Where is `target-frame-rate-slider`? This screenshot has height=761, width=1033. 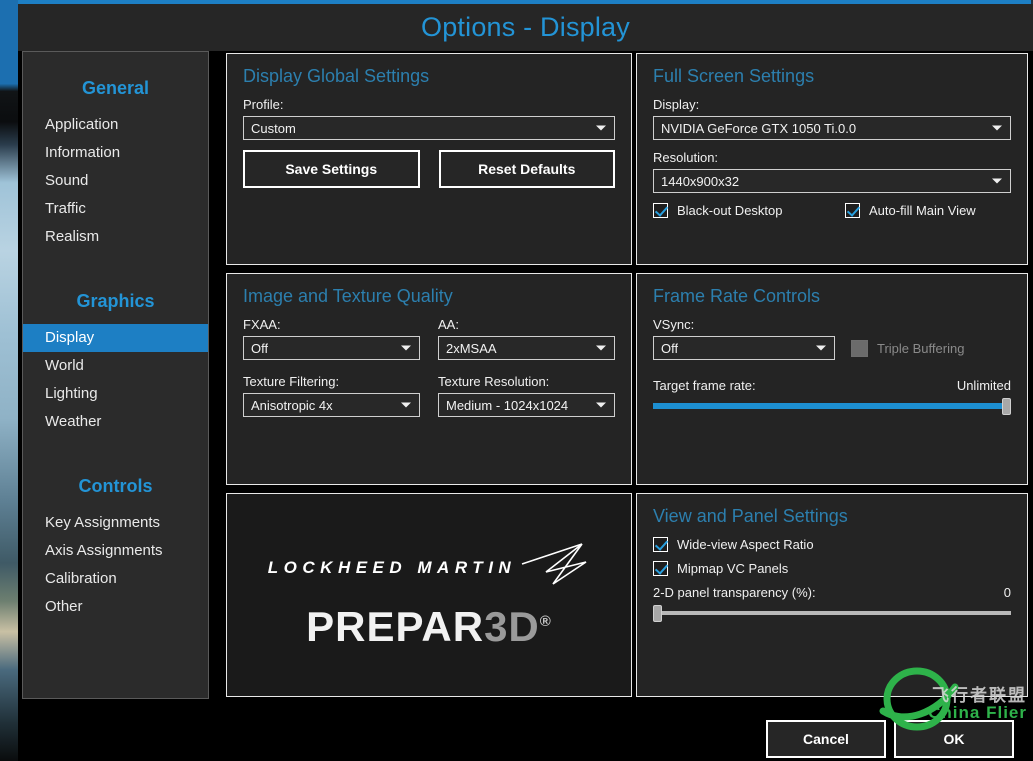
target-frame-rate-slider is located at coordinates (832, 406).